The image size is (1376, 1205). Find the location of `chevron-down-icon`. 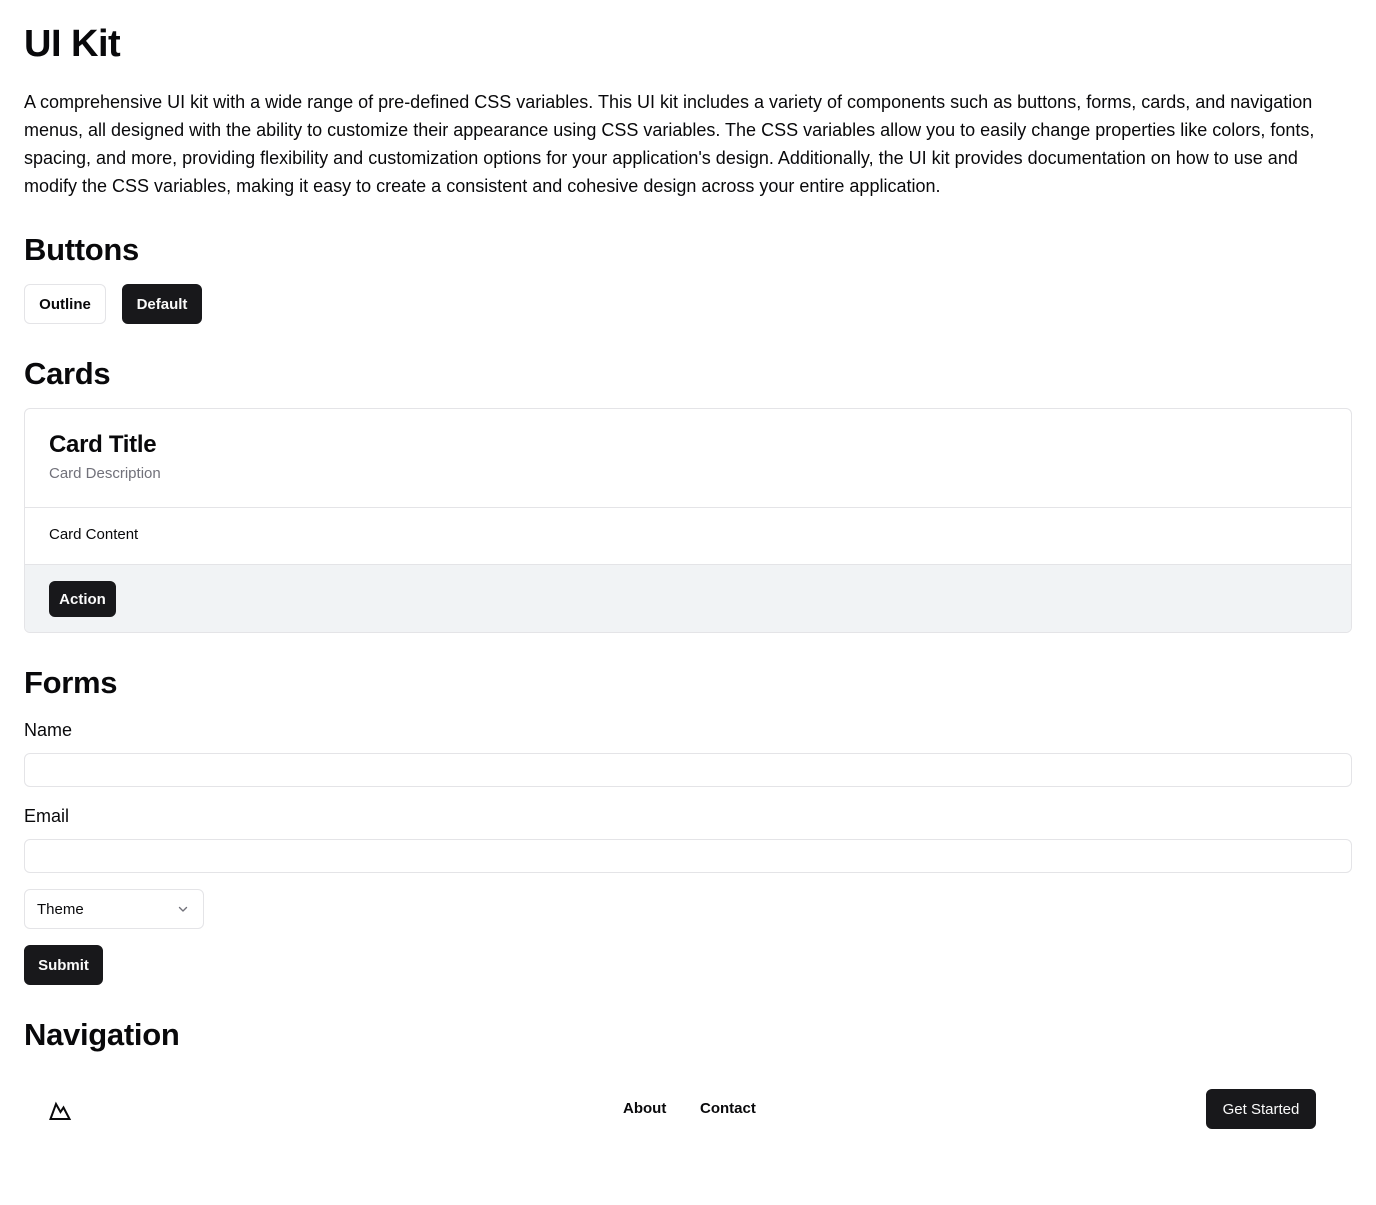

chevron-down-icon is located at coordinates (183, 909).